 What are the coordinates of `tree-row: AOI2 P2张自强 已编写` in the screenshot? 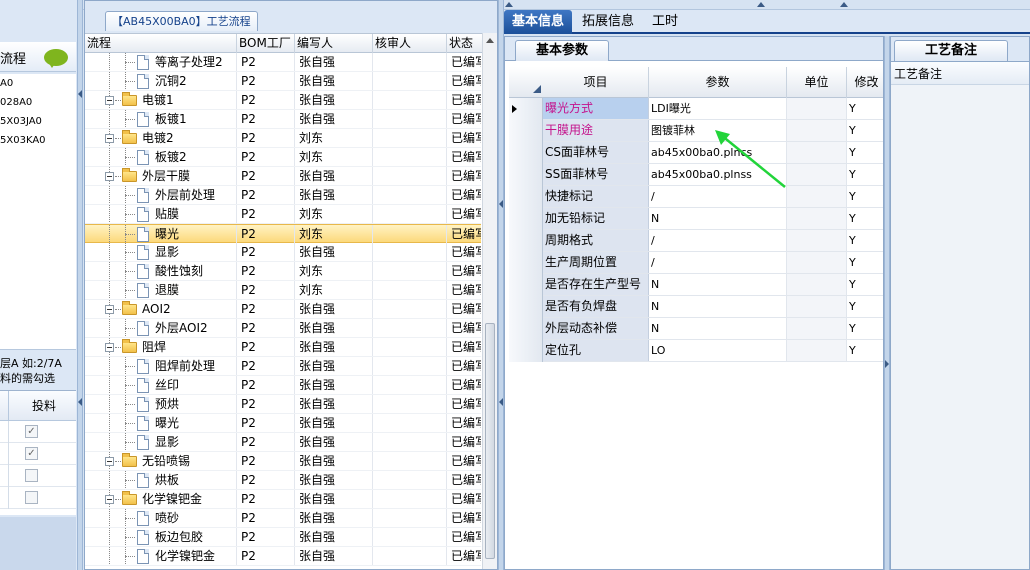 It's located at (283, 309).